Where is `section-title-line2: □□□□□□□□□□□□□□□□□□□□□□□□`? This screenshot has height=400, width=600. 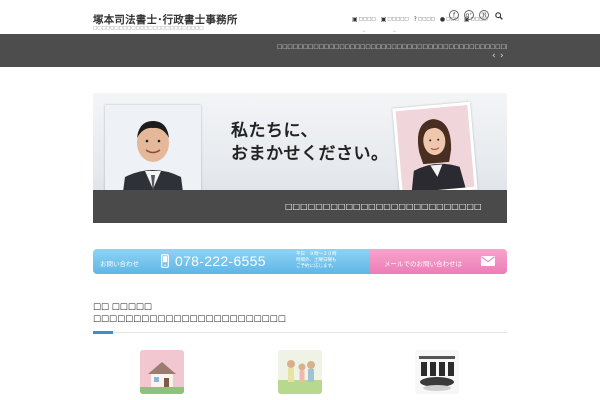 section-title-line2: □□□□□□□□□□□□□□□□□□□□□□□□ is located at coordinates (189, 319).